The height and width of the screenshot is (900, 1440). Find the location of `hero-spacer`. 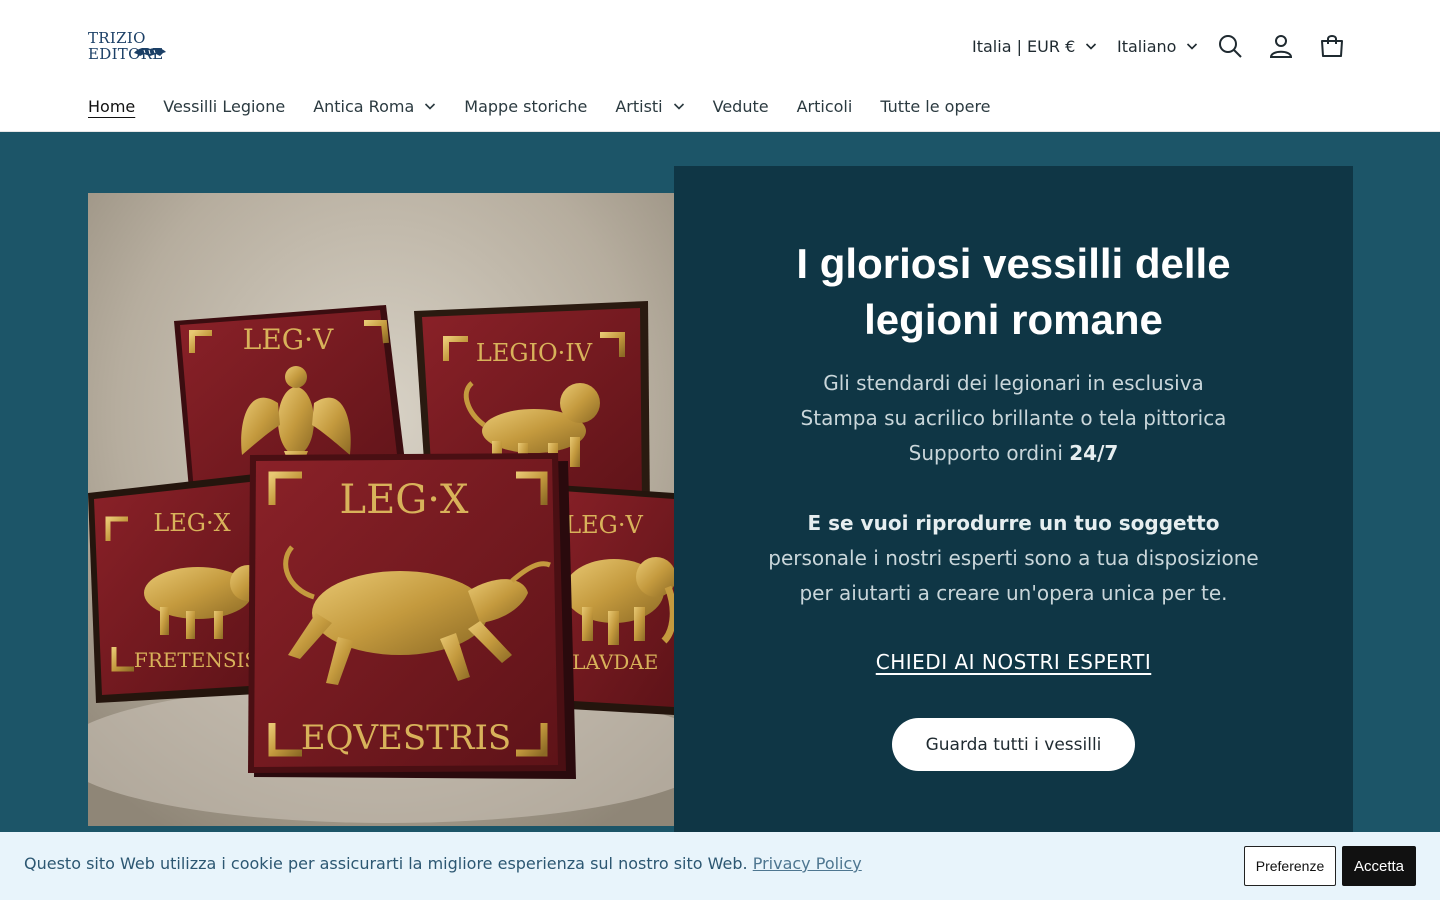

hero-spacer is located at coordinates (1013, 488).